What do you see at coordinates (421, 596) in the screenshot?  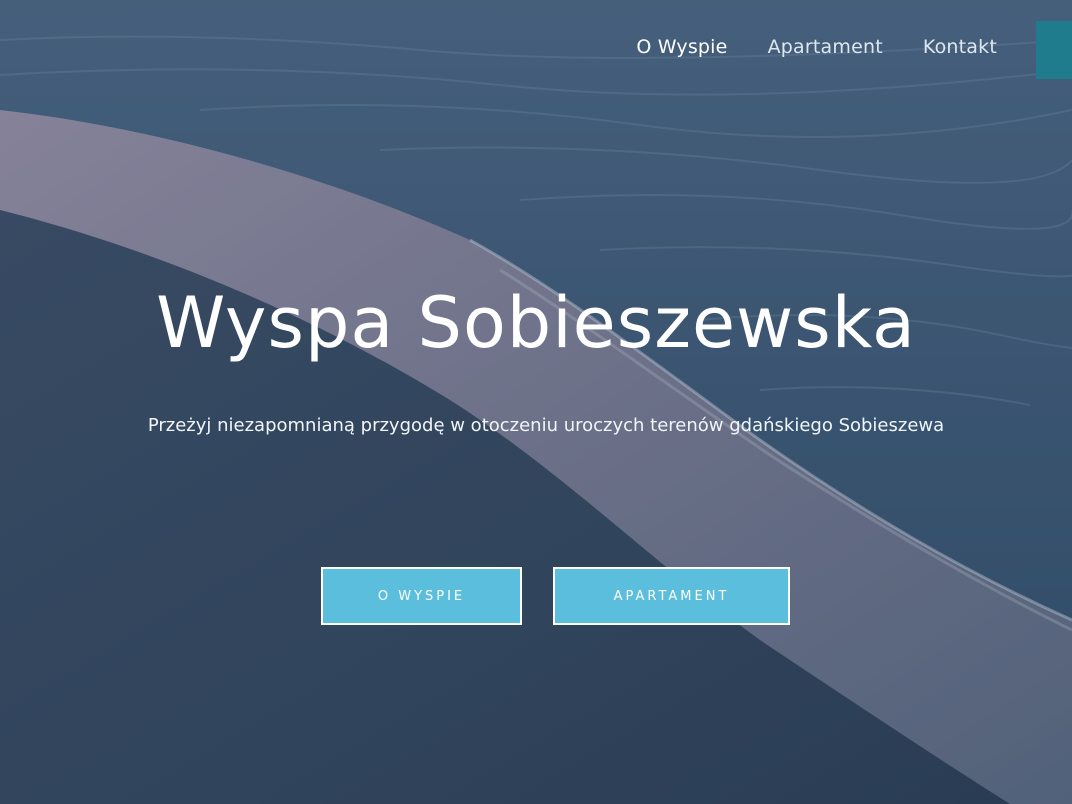 I see `o-wyspie-button: O WYSPIE` at bounding box center [421, 596].